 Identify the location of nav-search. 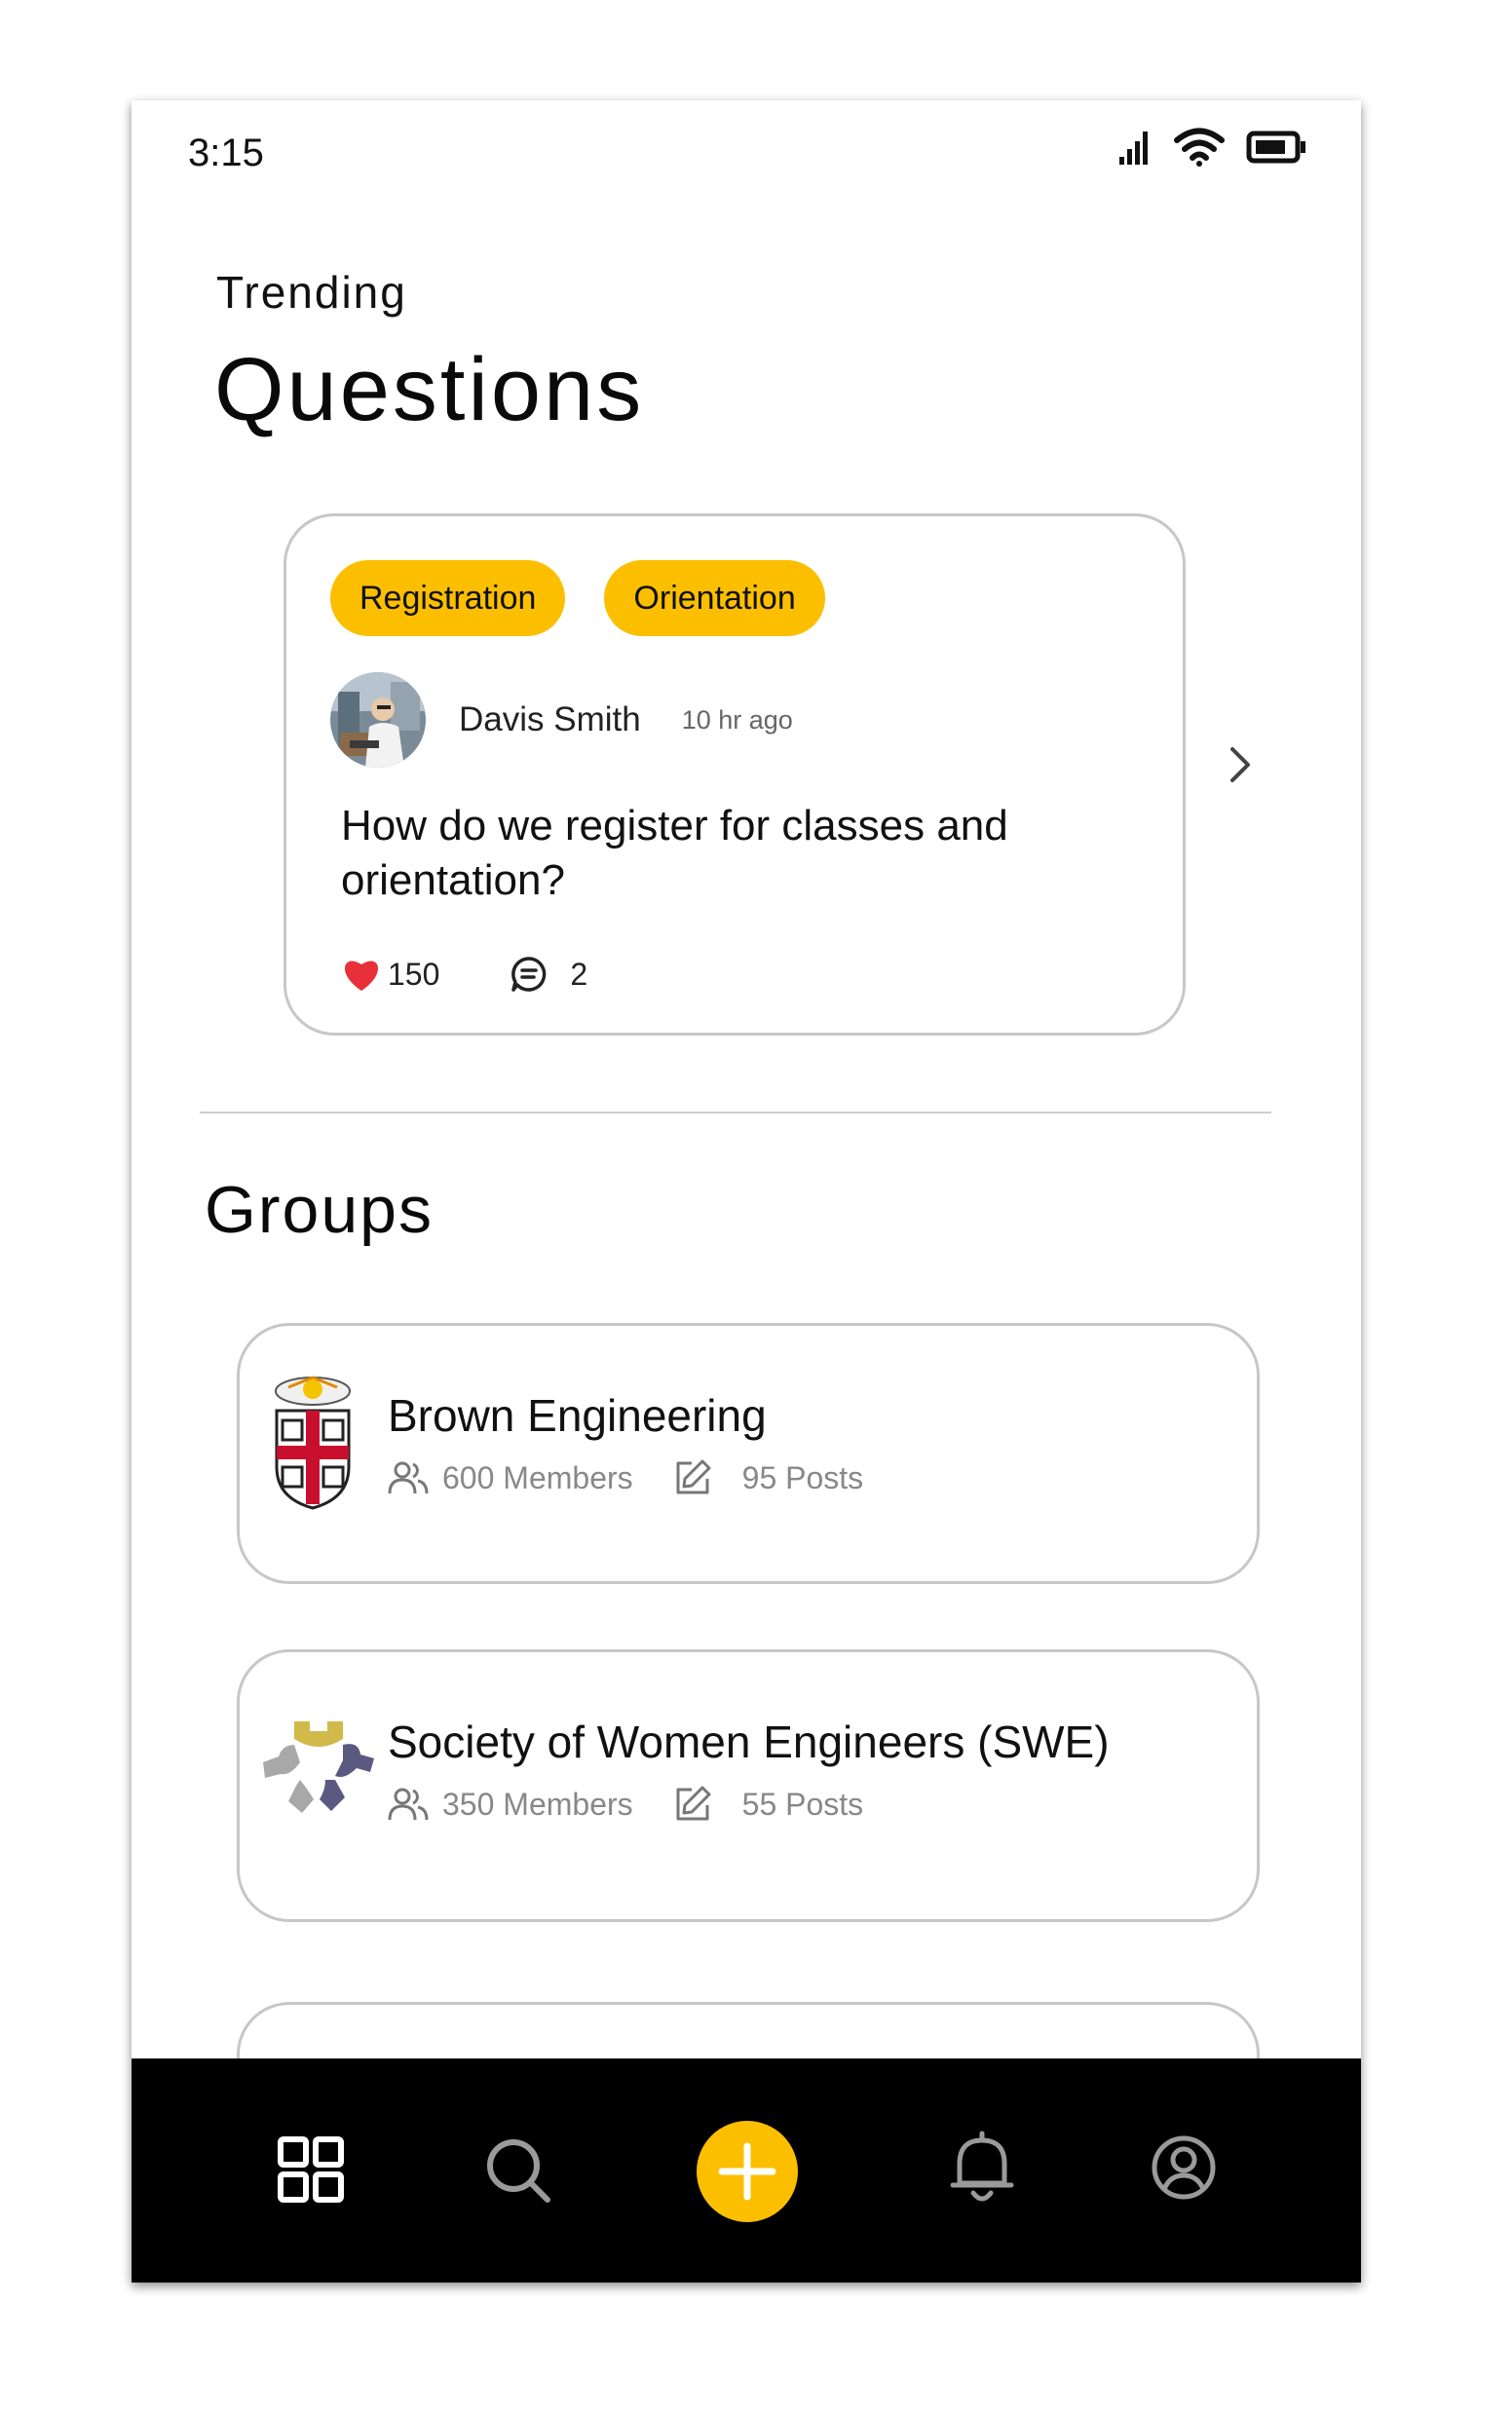
(518, 2170).